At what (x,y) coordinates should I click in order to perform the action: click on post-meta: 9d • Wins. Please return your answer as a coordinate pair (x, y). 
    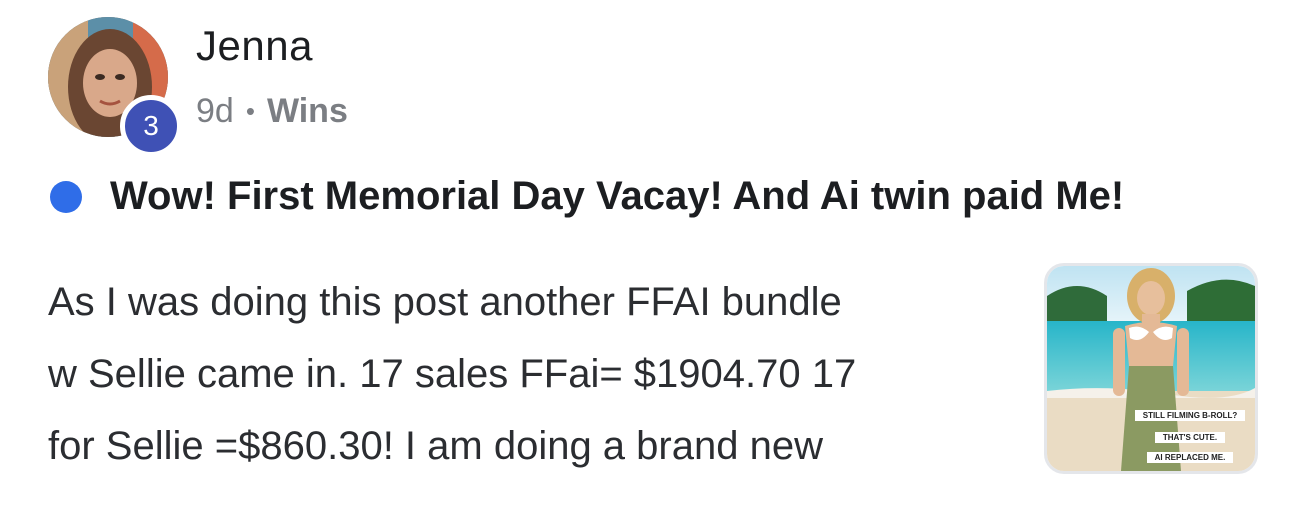
    Looking at the image, I should click on (272, 111).